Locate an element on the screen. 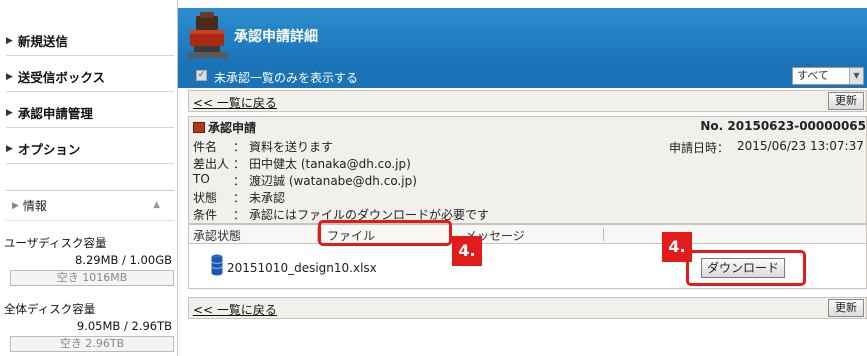 Image resolution: width=867 pixels, height=356 pixels. refresh-button: 更新 is located at coordinates (846, 101).